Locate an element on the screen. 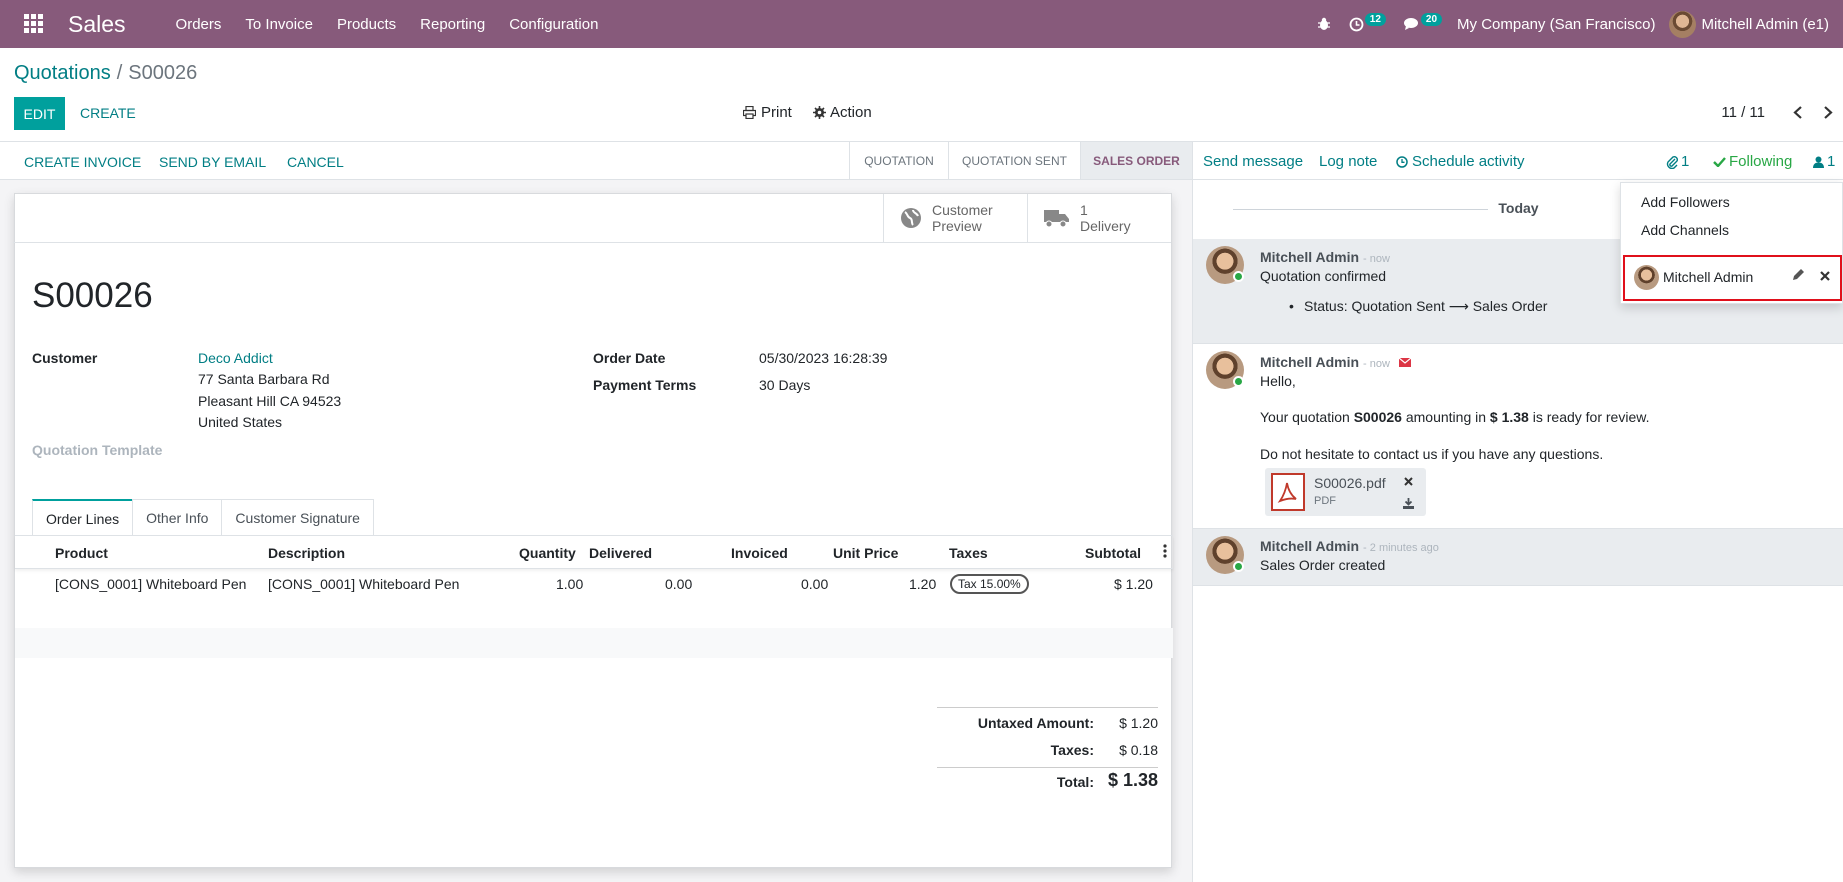  user-menu: Mitchell Admin (e1) is located at coordinates (1756, 24).